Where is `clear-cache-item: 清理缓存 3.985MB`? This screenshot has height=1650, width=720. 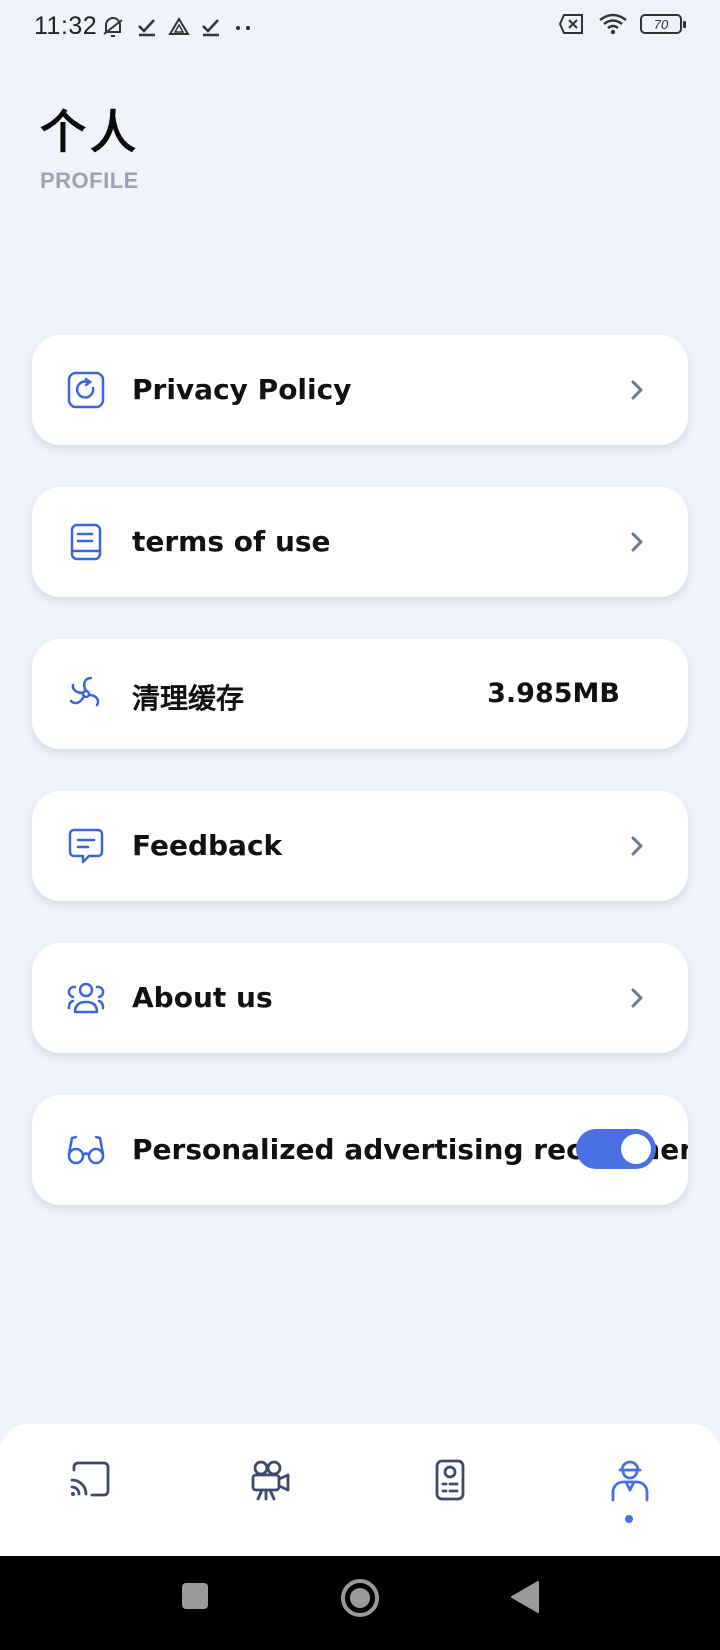
clear-cache-item: 清理缓存 3.985MB is located at coordinates (360, 694).